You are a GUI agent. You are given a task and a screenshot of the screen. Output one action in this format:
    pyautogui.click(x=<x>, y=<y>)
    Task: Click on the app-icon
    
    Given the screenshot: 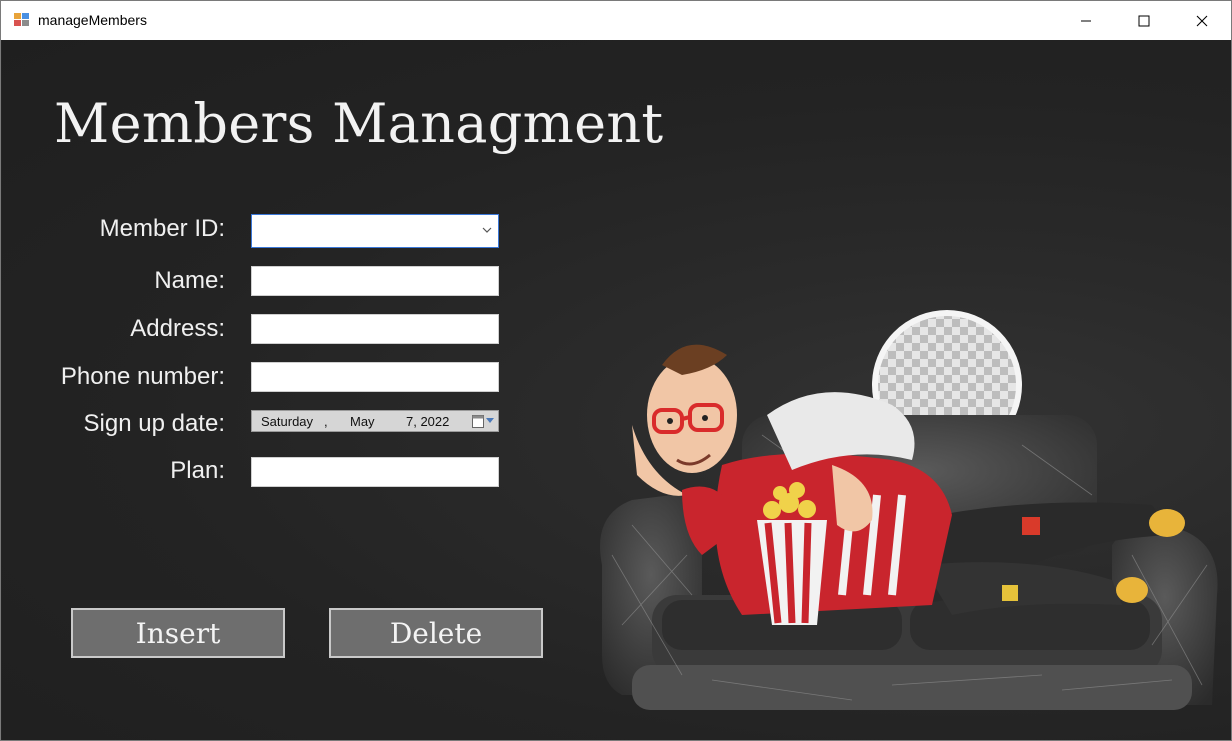 What is the action you would take?
    pyautogui.click(x=22, y=20)
    